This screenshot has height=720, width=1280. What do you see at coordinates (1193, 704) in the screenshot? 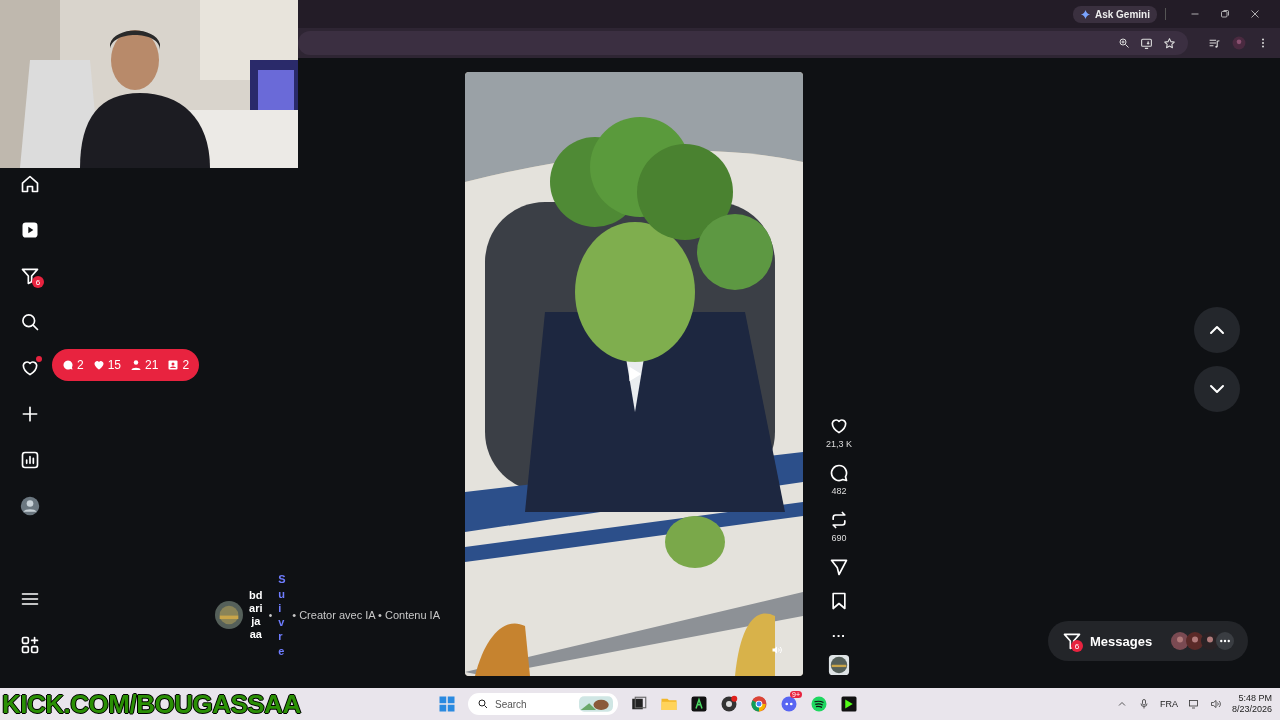
I see `network-icon` at bounding box center [1193, 704].